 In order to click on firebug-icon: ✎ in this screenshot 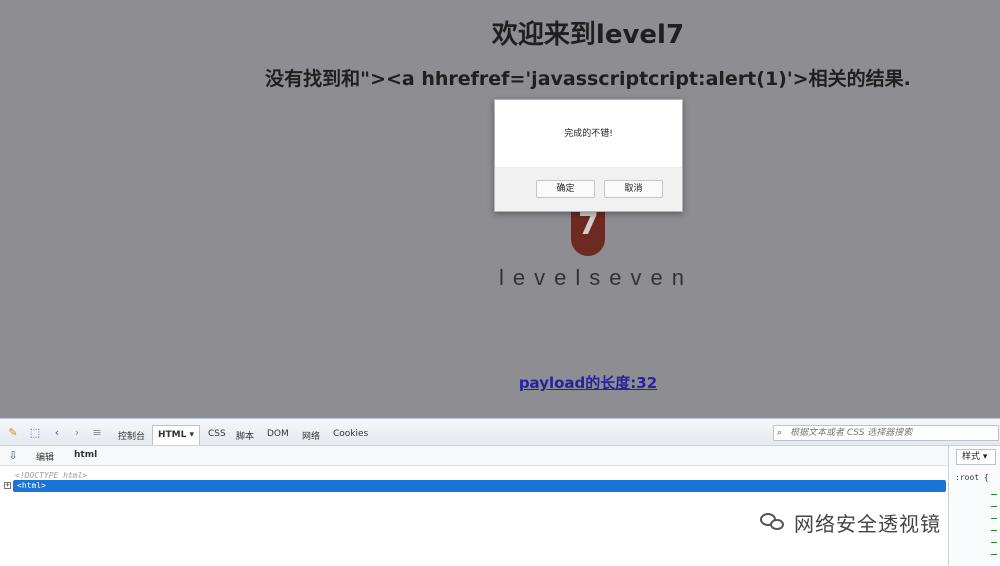, I will do `click(13, 432)`.